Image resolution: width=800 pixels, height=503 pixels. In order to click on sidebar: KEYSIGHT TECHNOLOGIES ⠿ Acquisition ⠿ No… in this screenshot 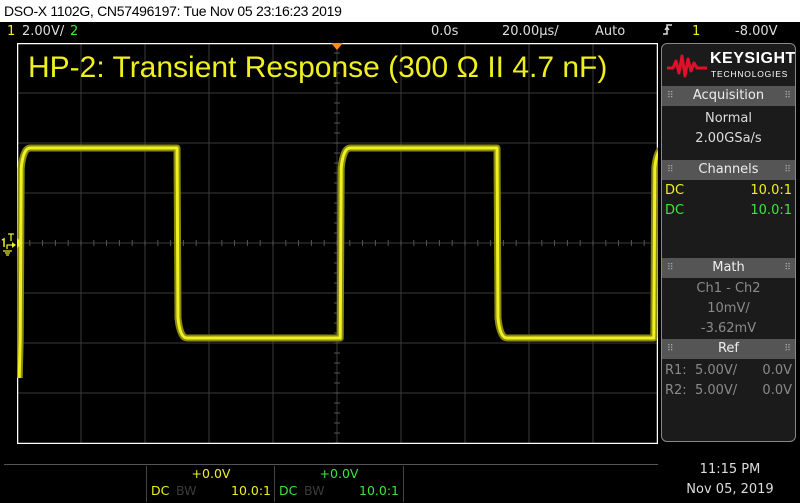, I will do `click(728, 242)`.